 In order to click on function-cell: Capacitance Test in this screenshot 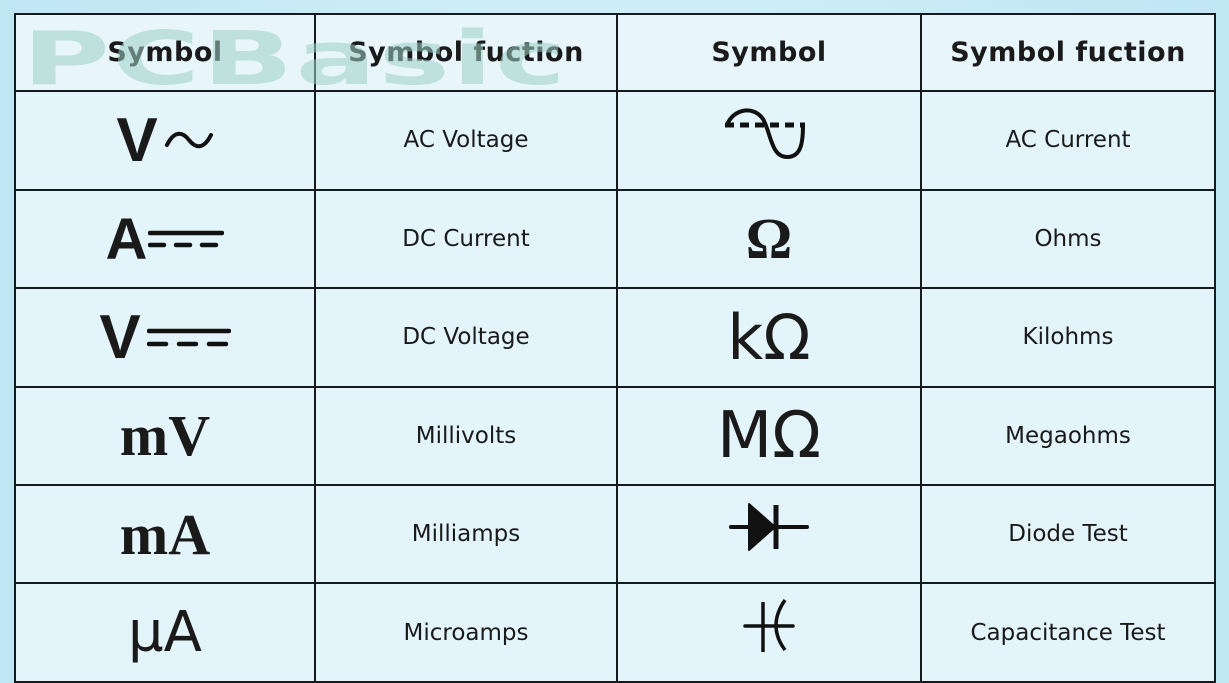, I will do `click(1068, 632)`.